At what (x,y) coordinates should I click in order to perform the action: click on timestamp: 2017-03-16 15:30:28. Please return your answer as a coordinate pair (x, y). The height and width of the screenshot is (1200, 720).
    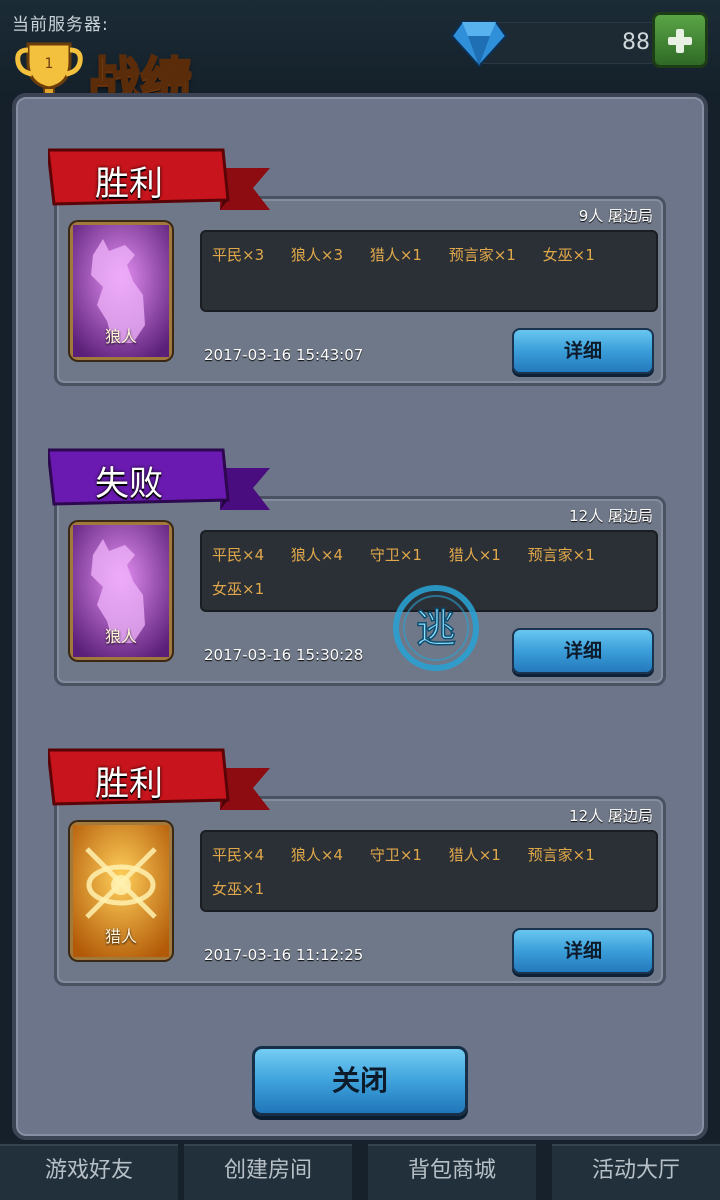
    Looking at the image, I should click on (284, 655).